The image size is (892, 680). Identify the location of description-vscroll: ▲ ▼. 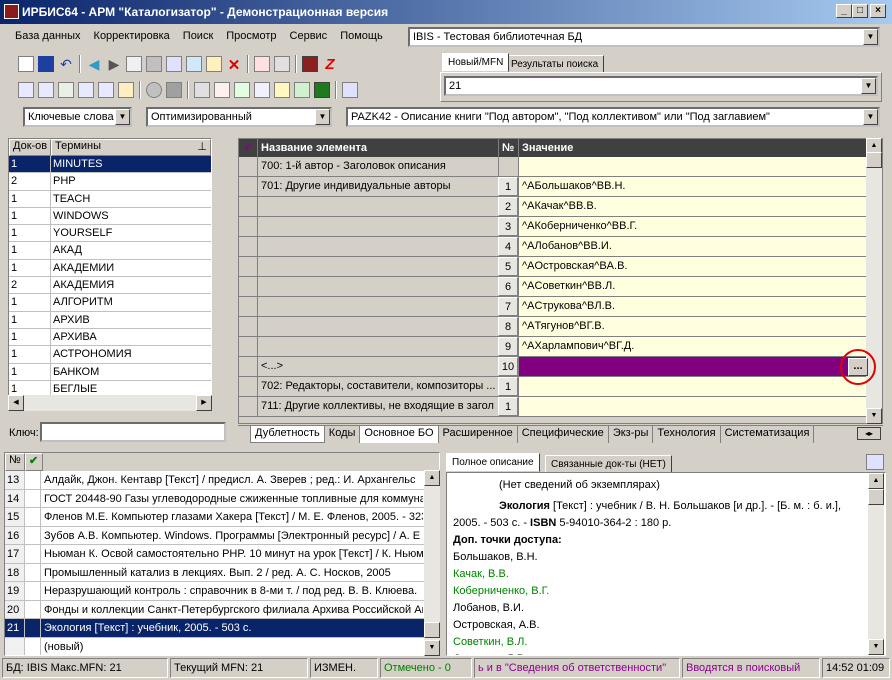
(876, 564).